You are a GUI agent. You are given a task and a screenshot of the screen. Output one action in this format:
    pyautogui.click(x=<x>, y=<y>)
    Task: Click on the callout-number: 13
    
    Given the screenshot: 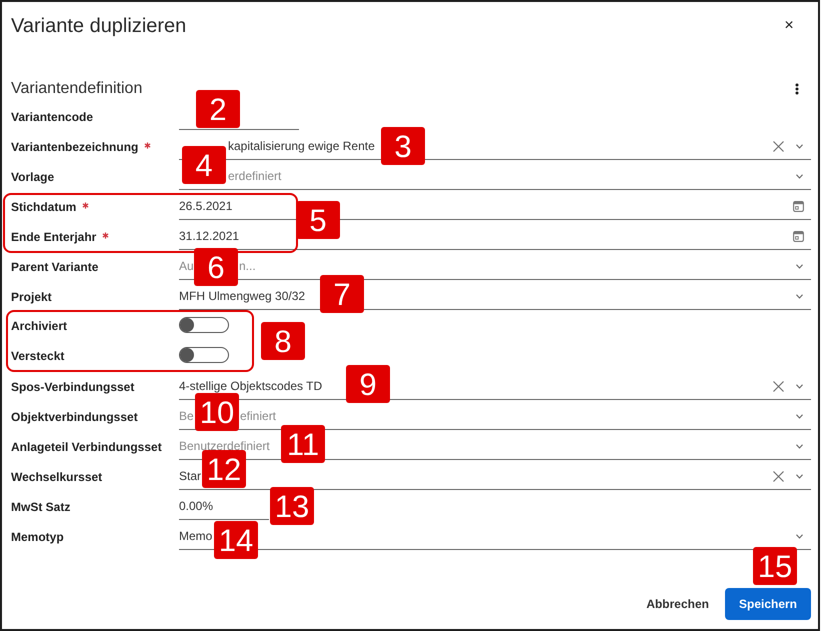 What is the action you would take?
    pyautogui.click(x=292, y=506)
    